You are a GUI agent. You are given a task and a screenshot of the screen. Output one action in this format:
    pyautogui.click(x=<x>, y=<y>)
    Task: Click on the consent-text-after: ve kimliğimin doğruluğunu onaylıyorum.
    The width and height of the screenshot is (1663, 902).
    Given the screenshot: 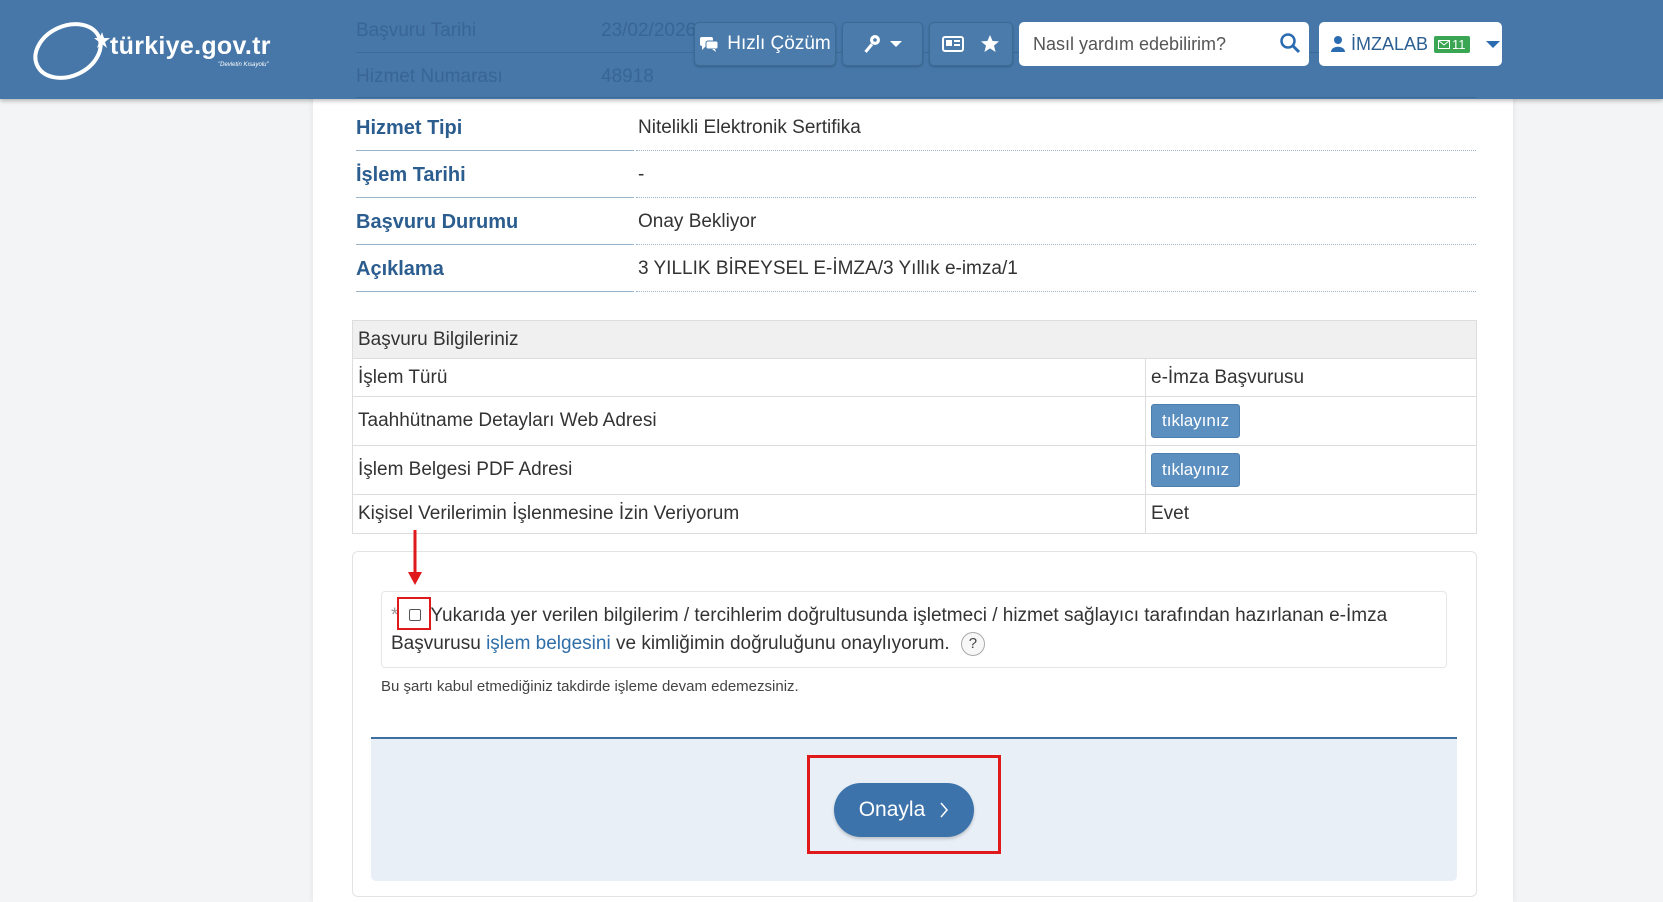 What is the action you would take?
    pyautogui.click(x=782, y=643)
    